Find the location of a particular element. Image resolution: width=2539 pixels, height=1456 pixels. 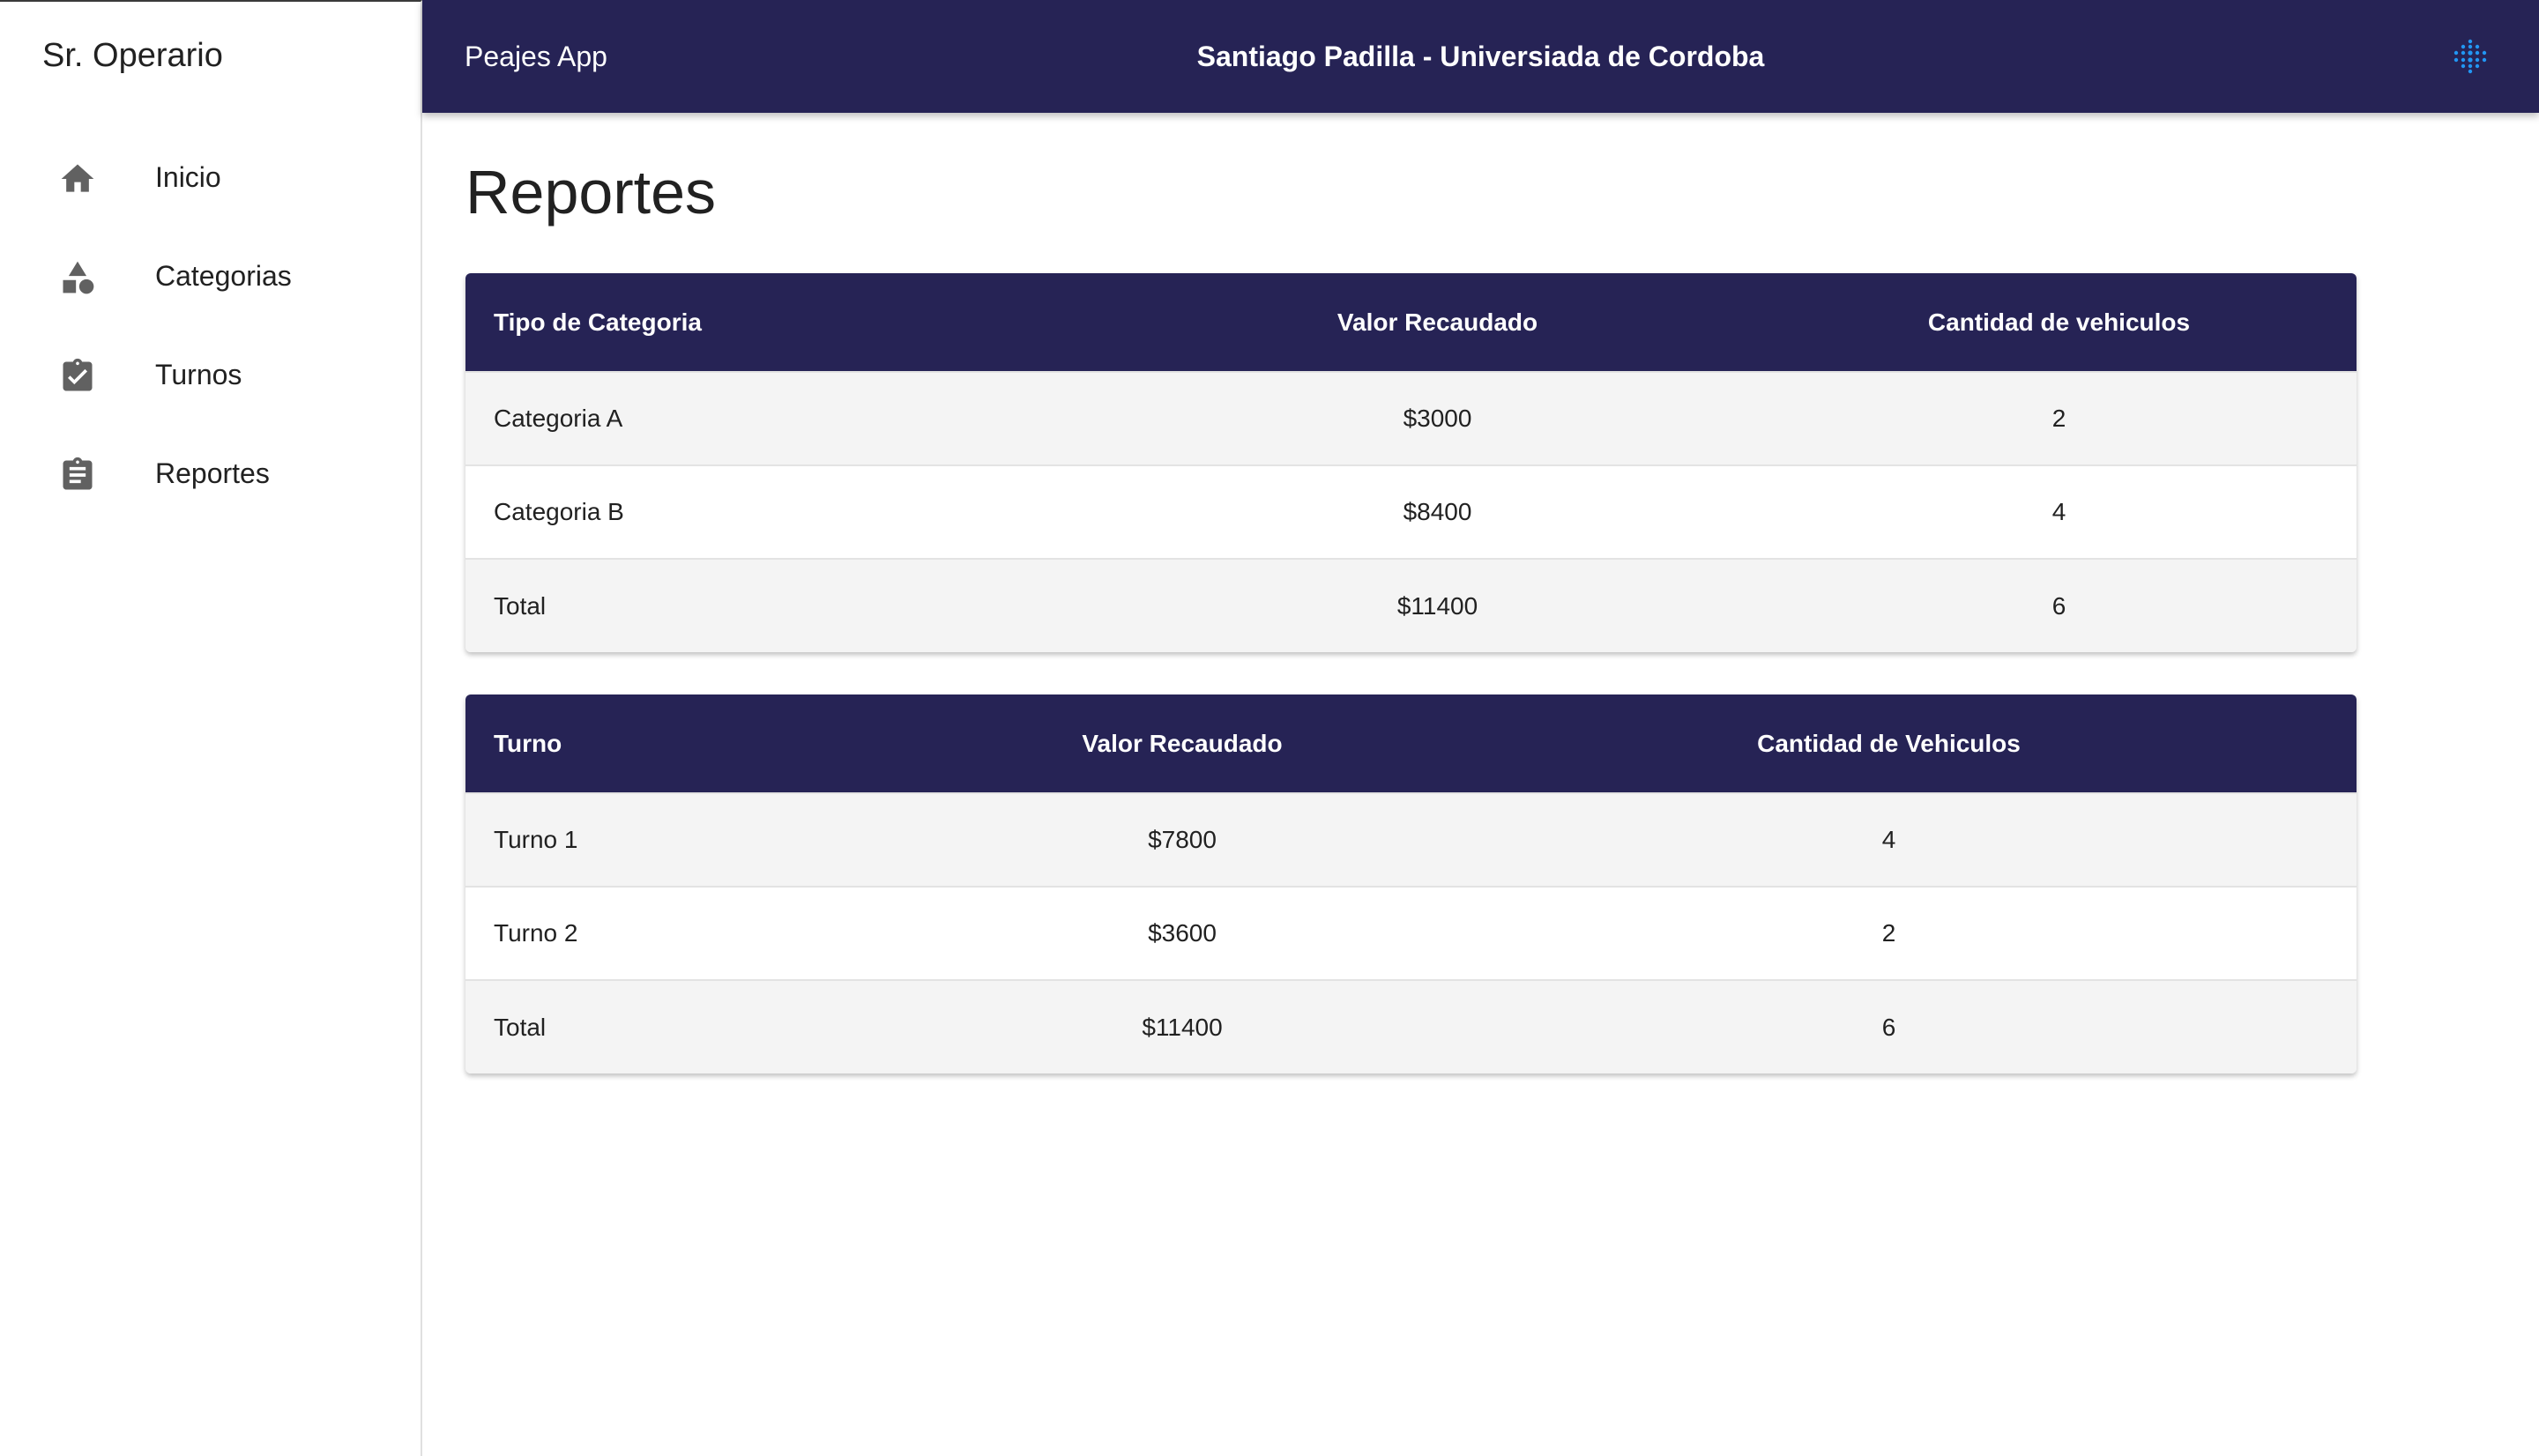

sidebar-item-label: Reportes is located at coordinates (212, 473).